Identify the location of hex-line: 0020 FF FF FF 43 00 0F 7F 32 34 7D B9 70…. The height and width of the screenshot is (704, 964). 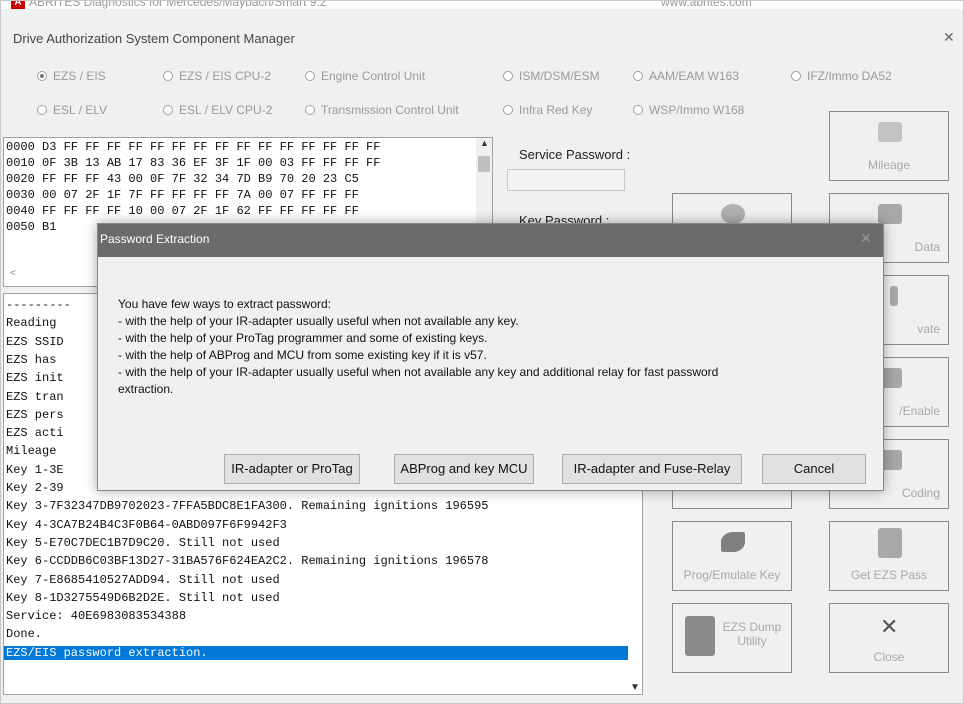
(182, 179).